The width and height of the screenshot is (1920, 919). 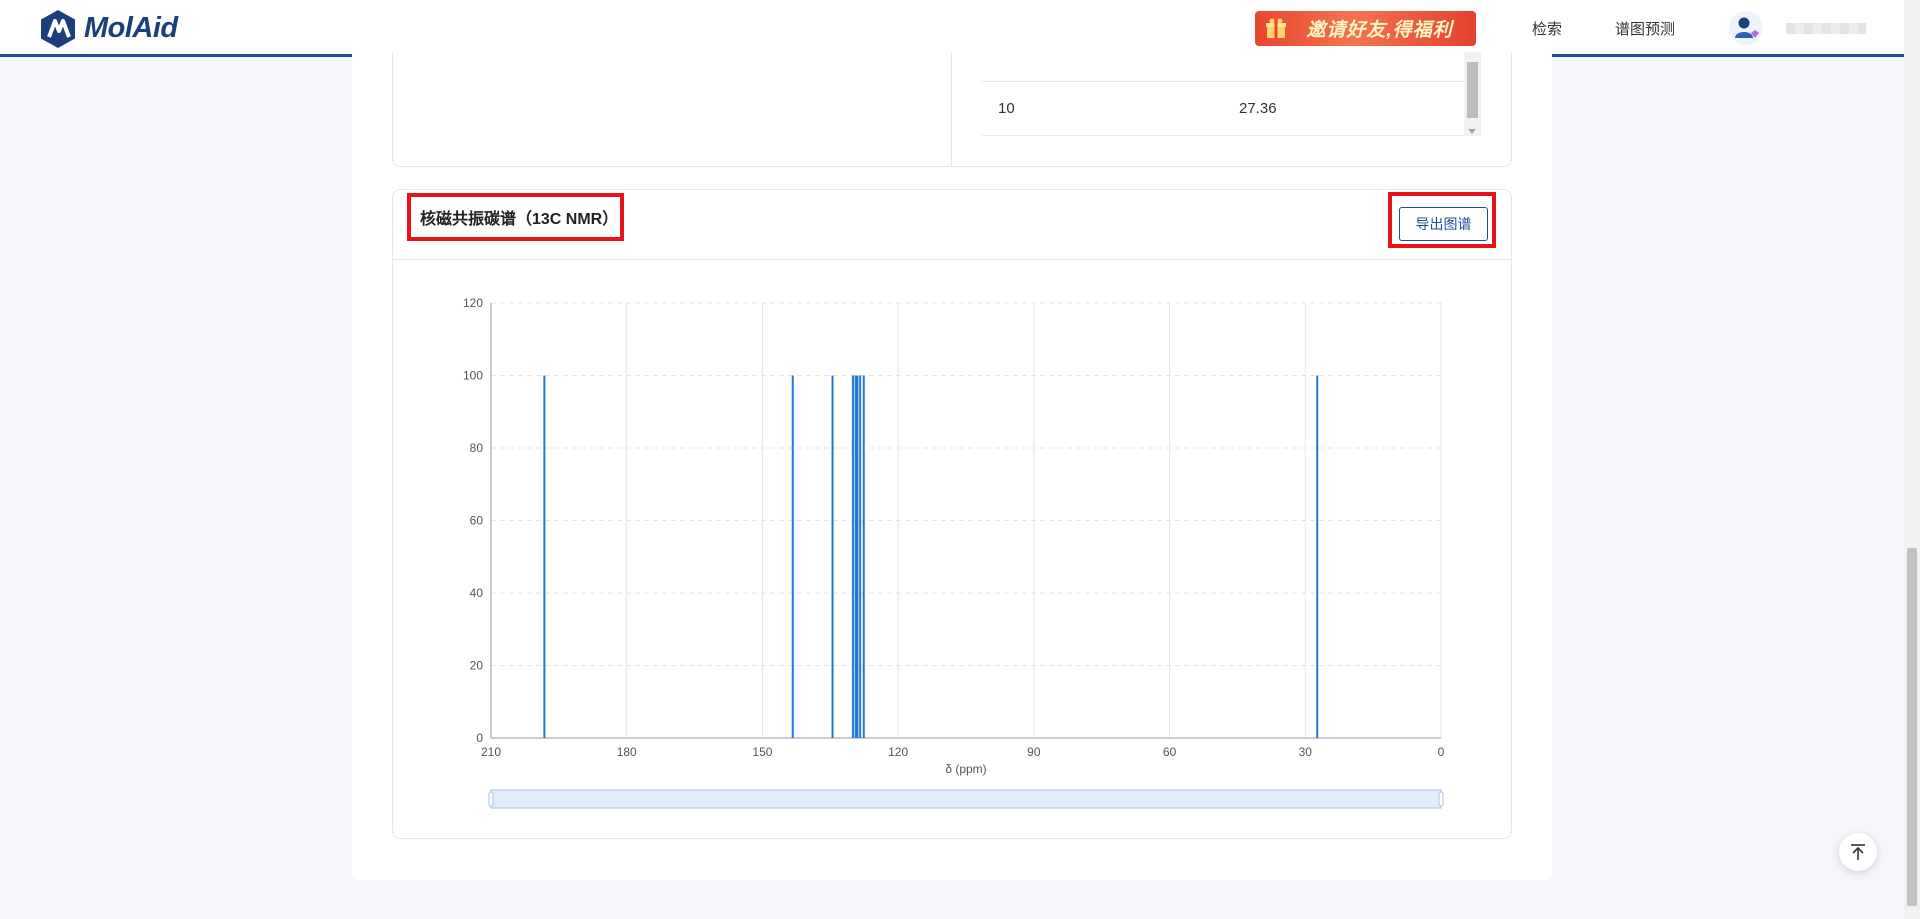 I want to click on x-tick-label: 150, so click(x=762, y=752).